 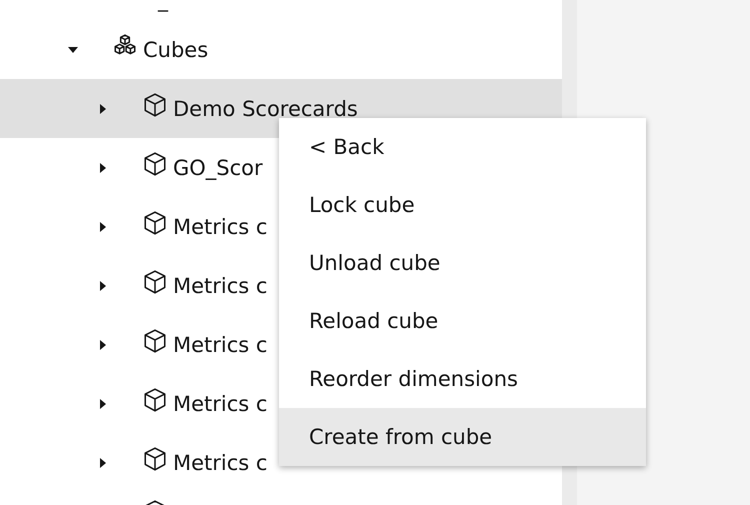 I want to click on text-fragment: _, so click(x=163, y=7).